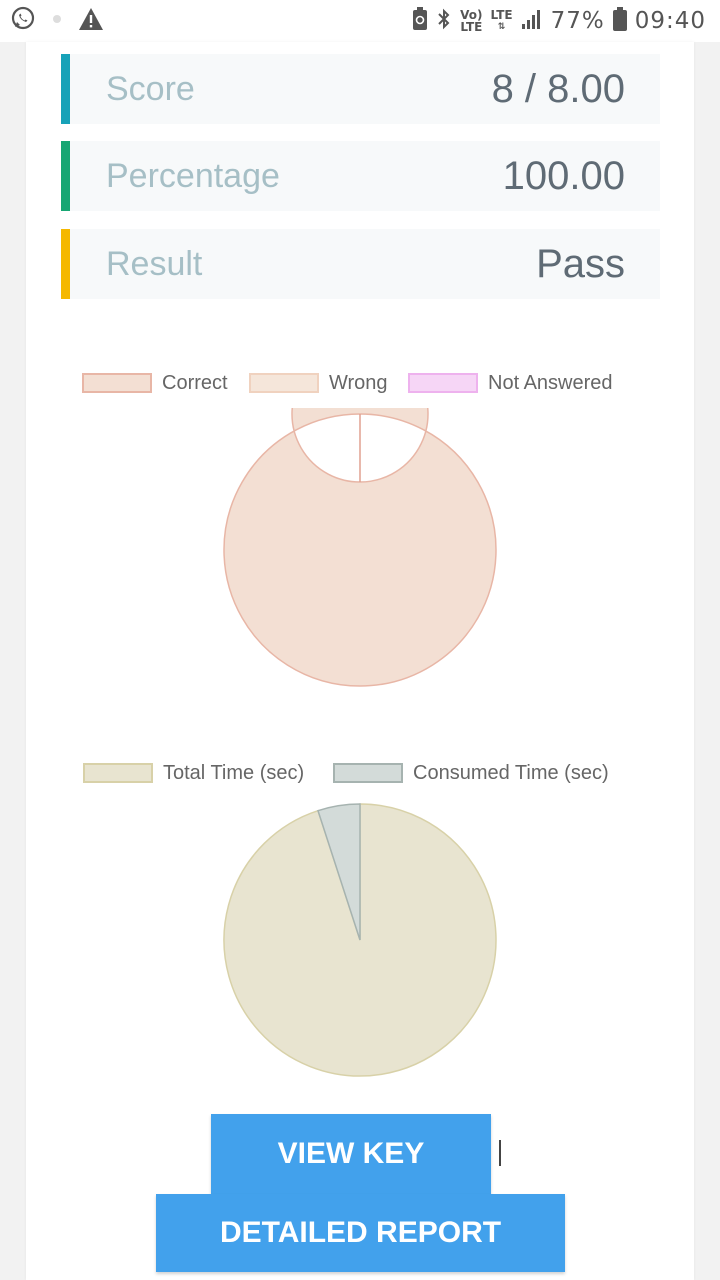 The width and height of the screenshot is (720, 1280). I want to click on battery-icon, so click(619, 21).